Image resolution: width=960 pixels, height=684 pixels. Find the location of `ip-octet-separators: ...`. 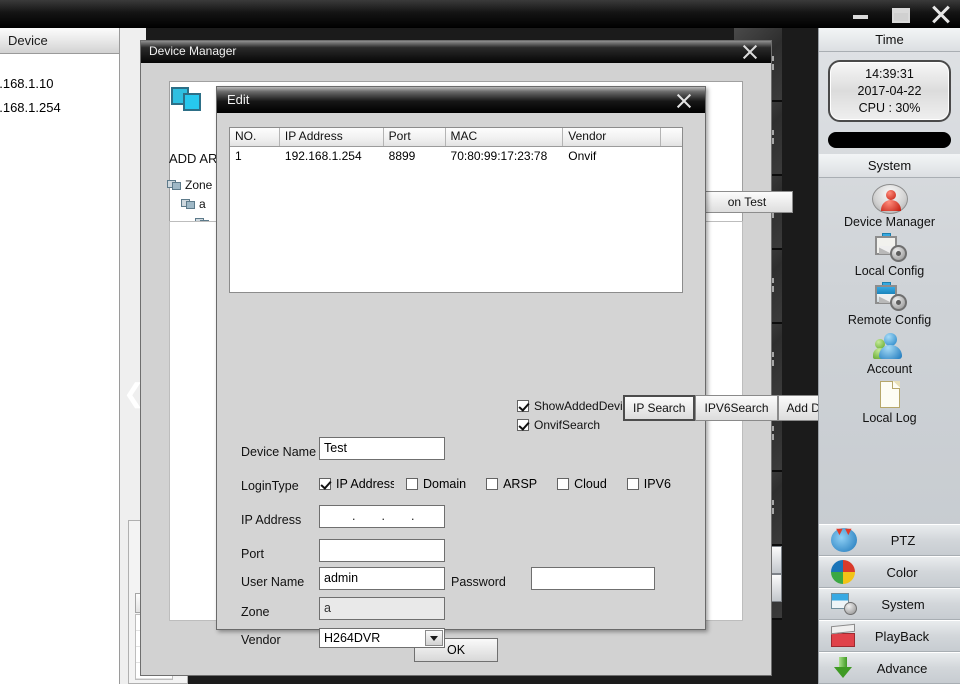

ip-octet-separators: ... is located at coordinates (383, 516).